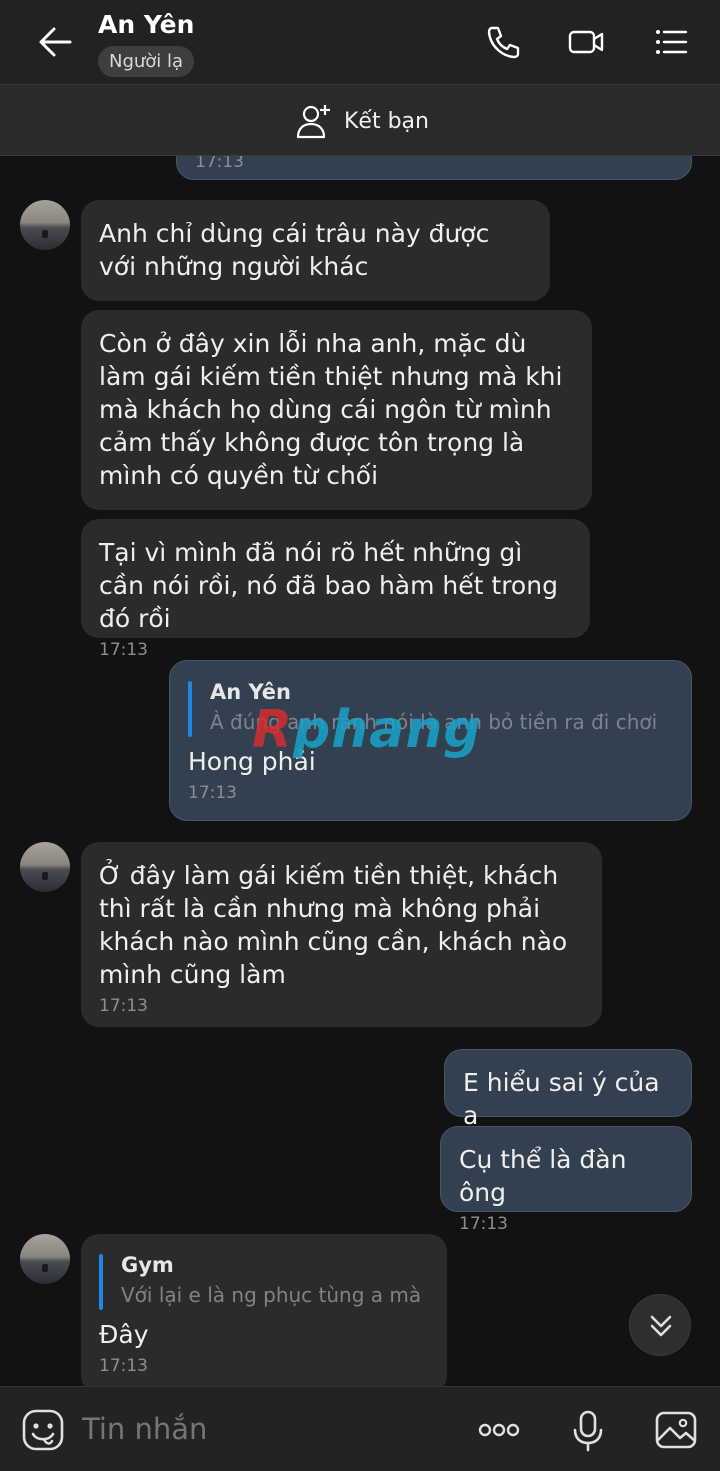  I want to click on chat-header: An Yên Người lạ, so click(360, 42).